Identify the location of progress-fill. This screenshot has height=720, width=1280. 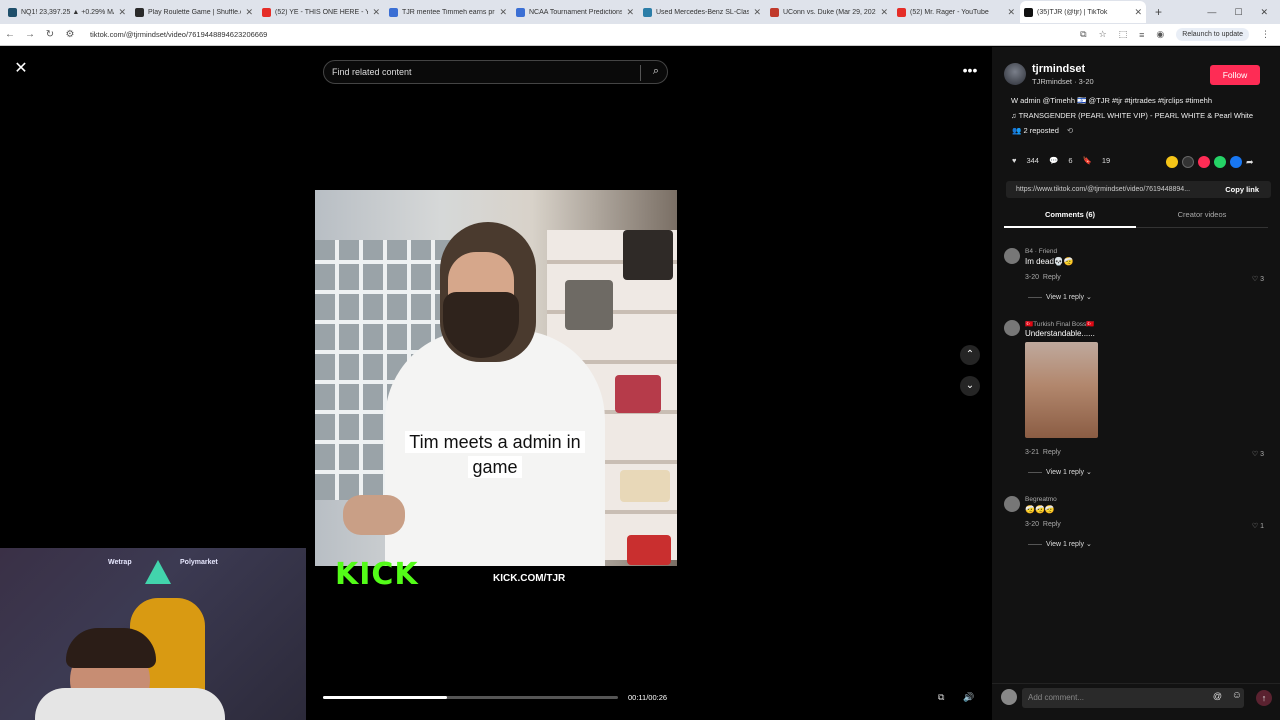
(385, 697).